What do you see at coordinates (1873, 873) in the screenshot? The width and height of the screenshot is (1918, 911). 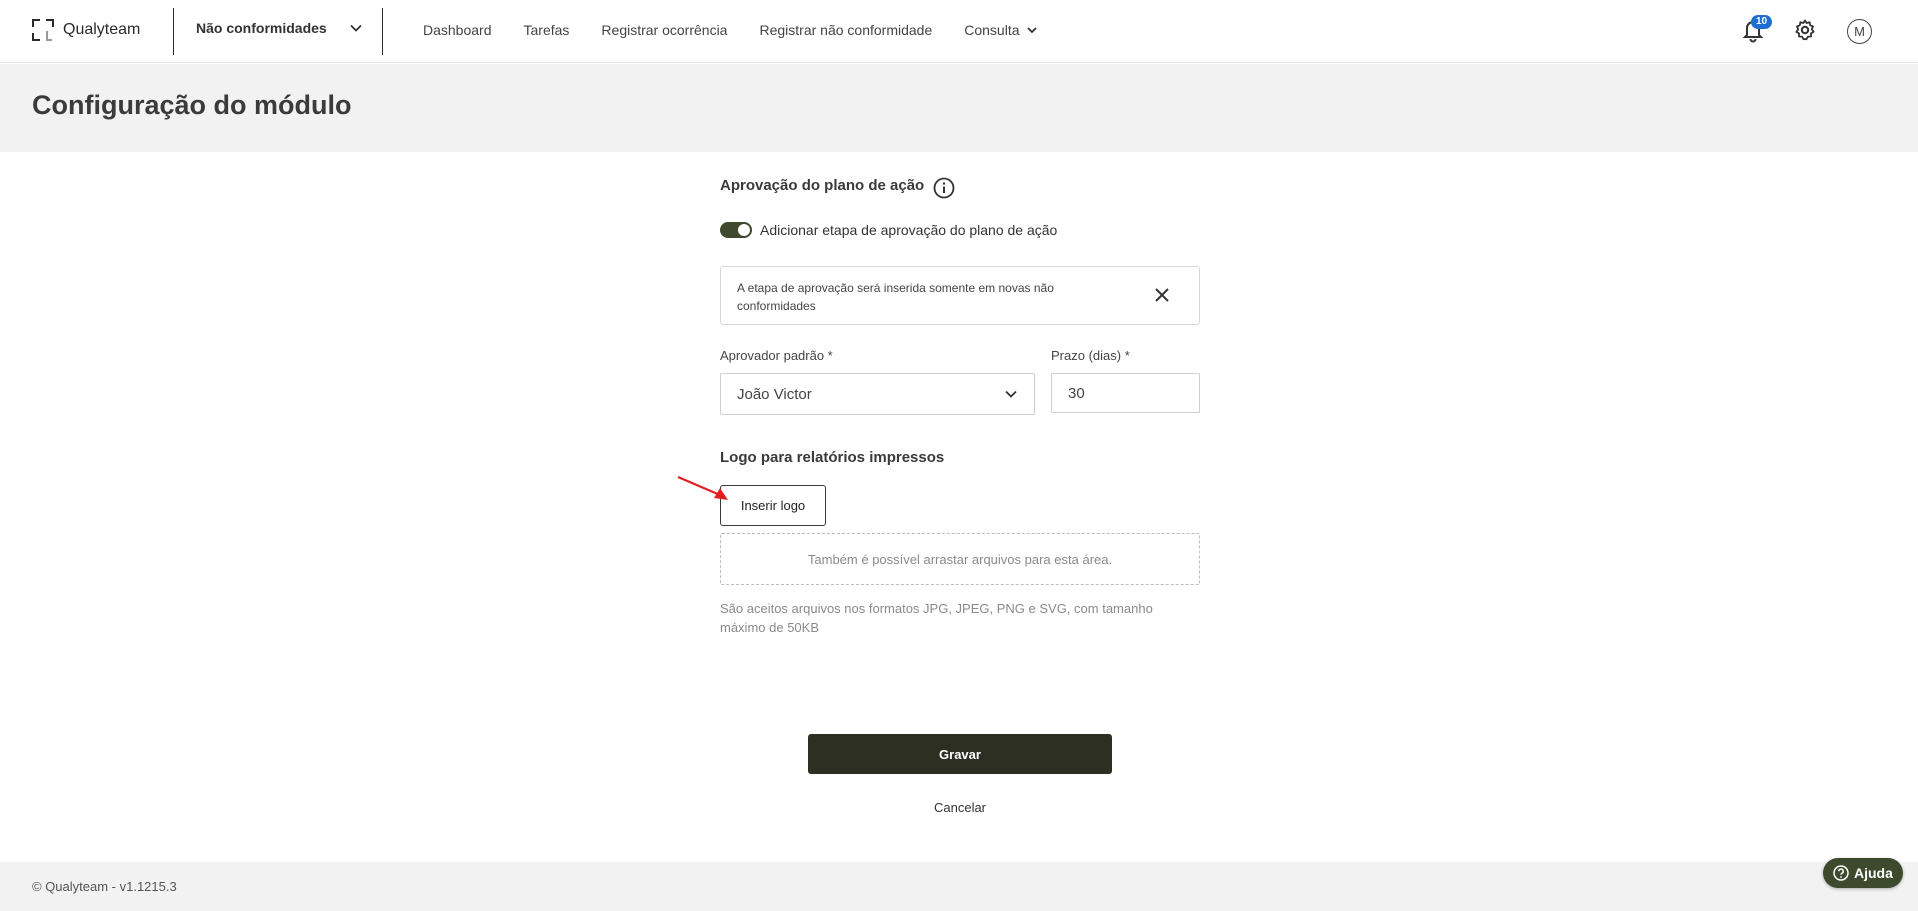 I see `help-button-label: Ajuda` at bounding box center [1873, 873].